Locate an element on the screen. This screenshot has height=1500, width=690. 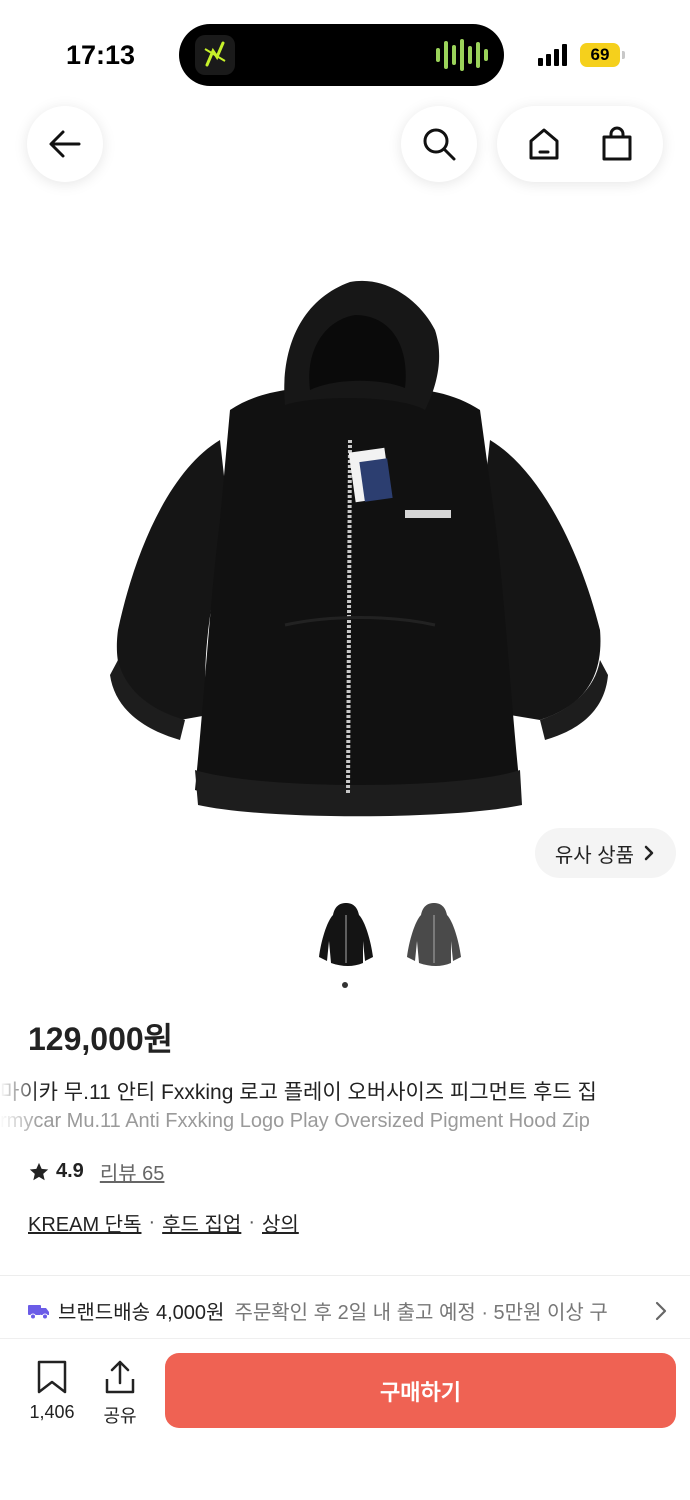
status-bar: 17:13 69 is located at coordinates (345, 50).